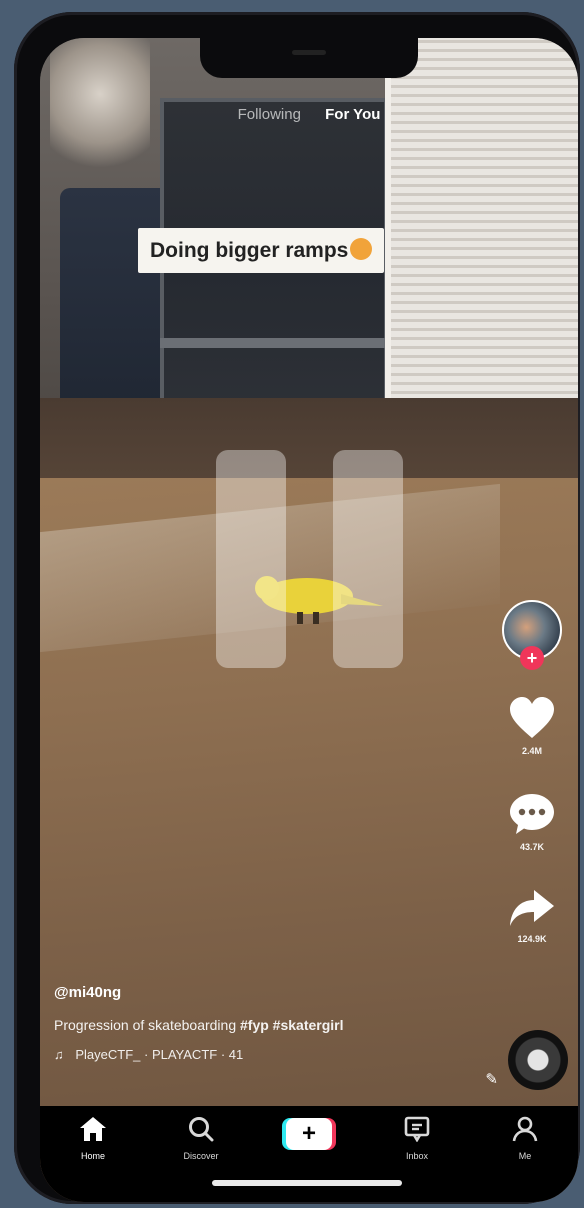  What do you see at coordinates (92, 1156) in the screenshot?
I see `tab-home-label: Home` at bounding box center [92, 1156].